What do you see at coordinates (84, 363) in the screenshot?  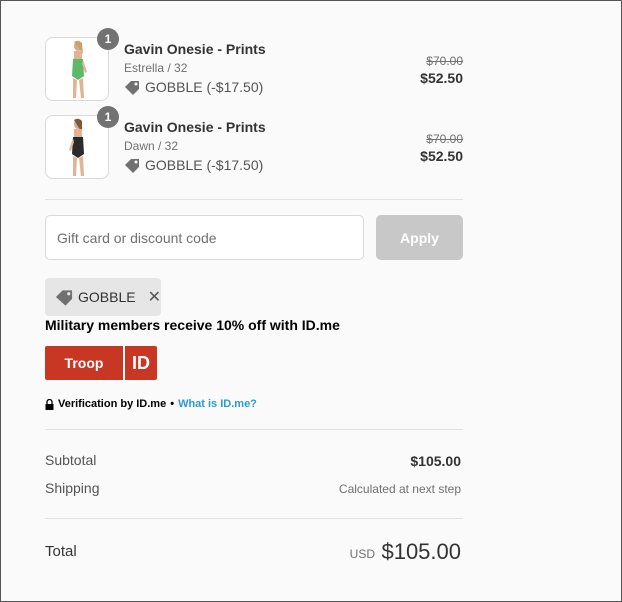 I see `troop-label: Troop` at bounding box center [84, 363].